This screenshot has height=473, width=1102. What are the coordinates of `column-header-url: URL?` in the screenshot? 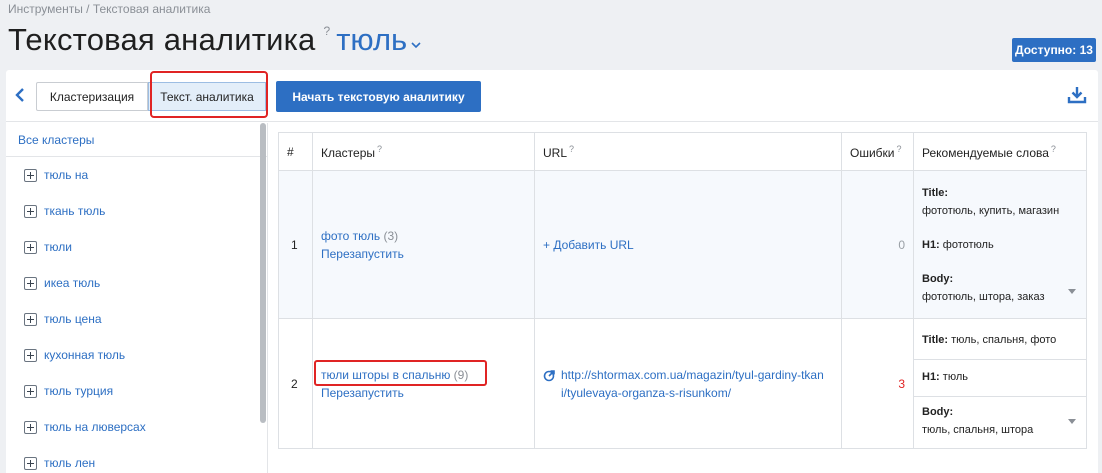 It's located at (688, 151).